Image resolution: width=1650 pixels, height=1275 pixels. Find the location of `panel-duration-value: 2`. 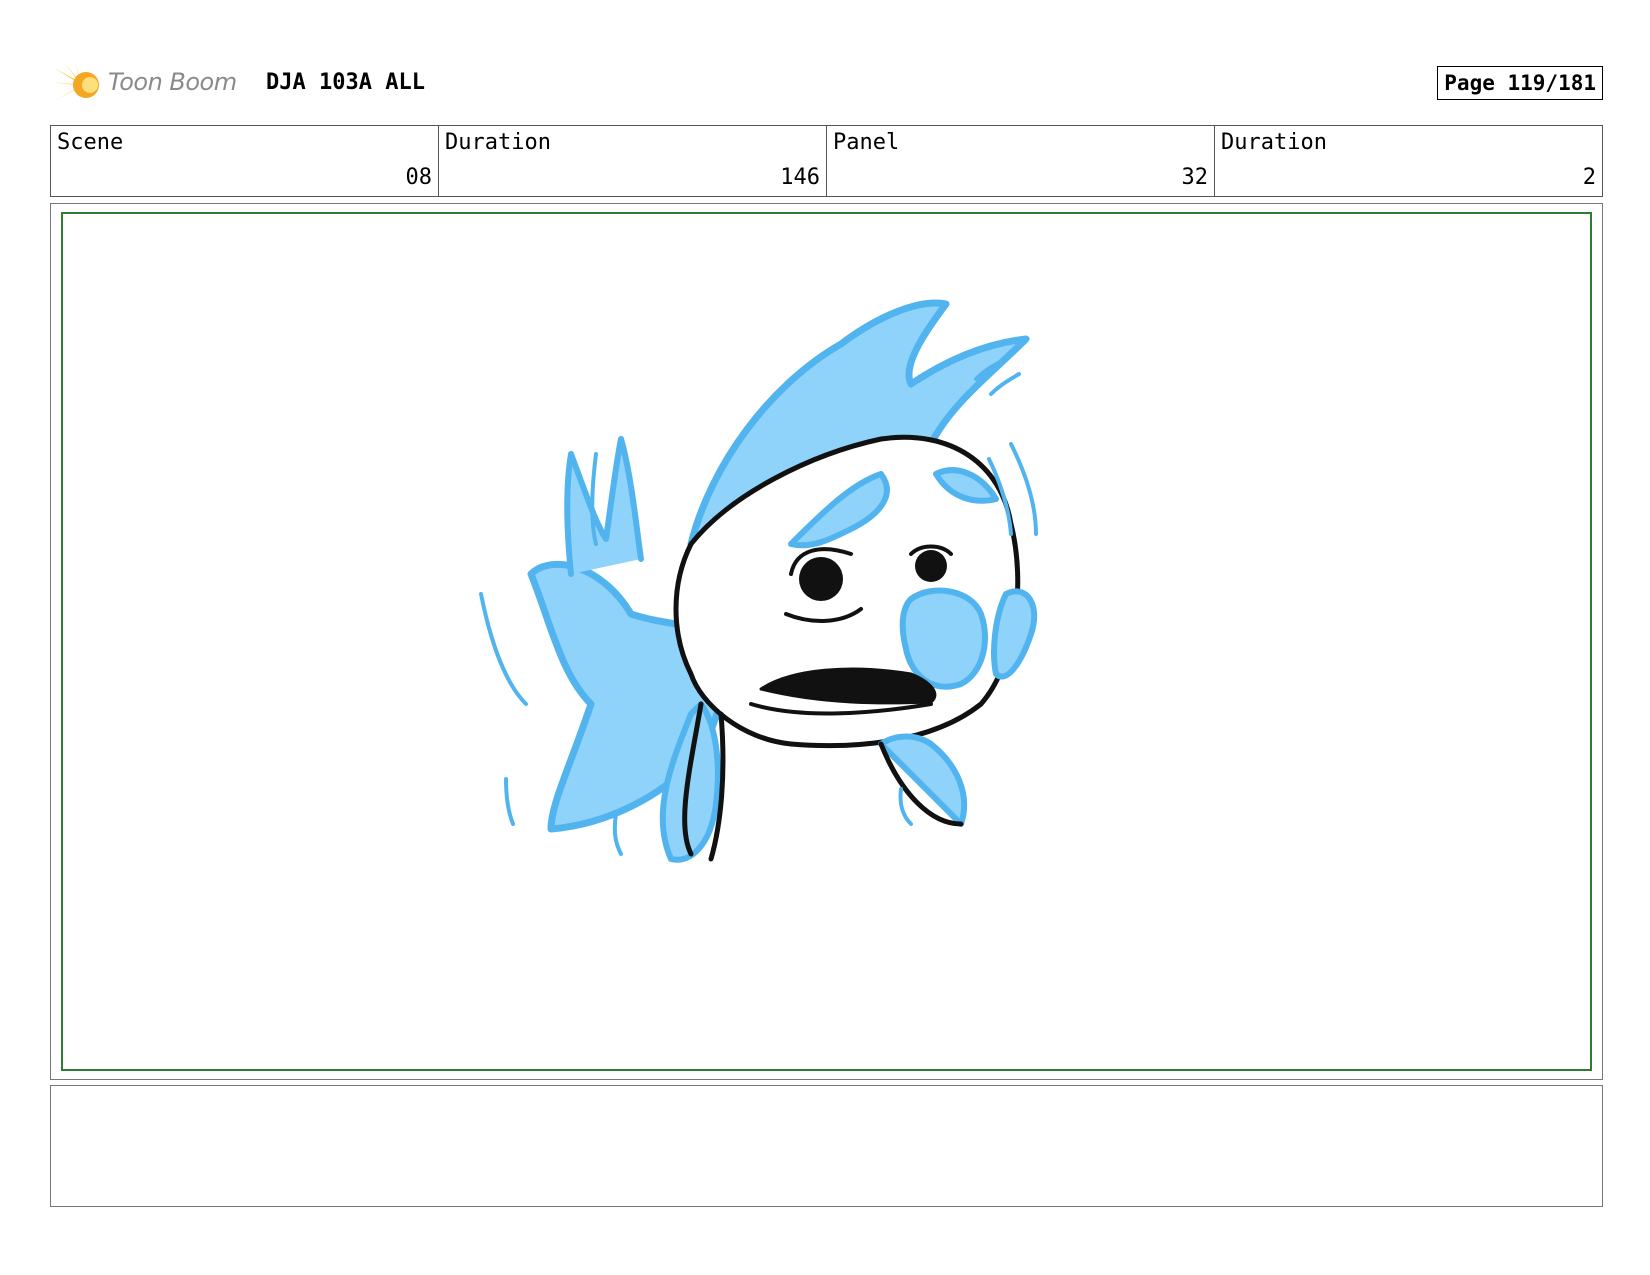

panel-duration-value: 2 is located at coordinates (1589, 177).